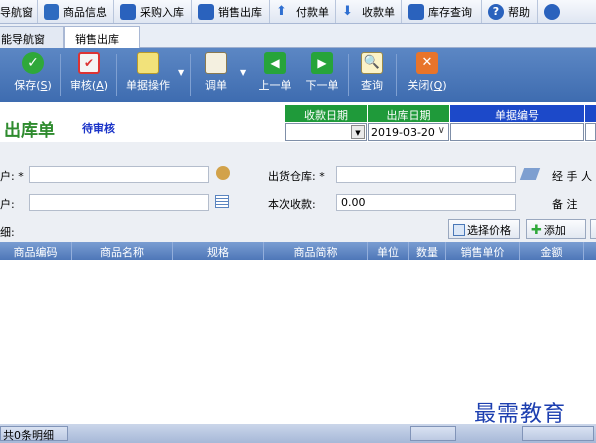 Image resolution: width=596 pixels, height=443 pixels. I want to click on module-label: 销售出库, so click(240, 12).